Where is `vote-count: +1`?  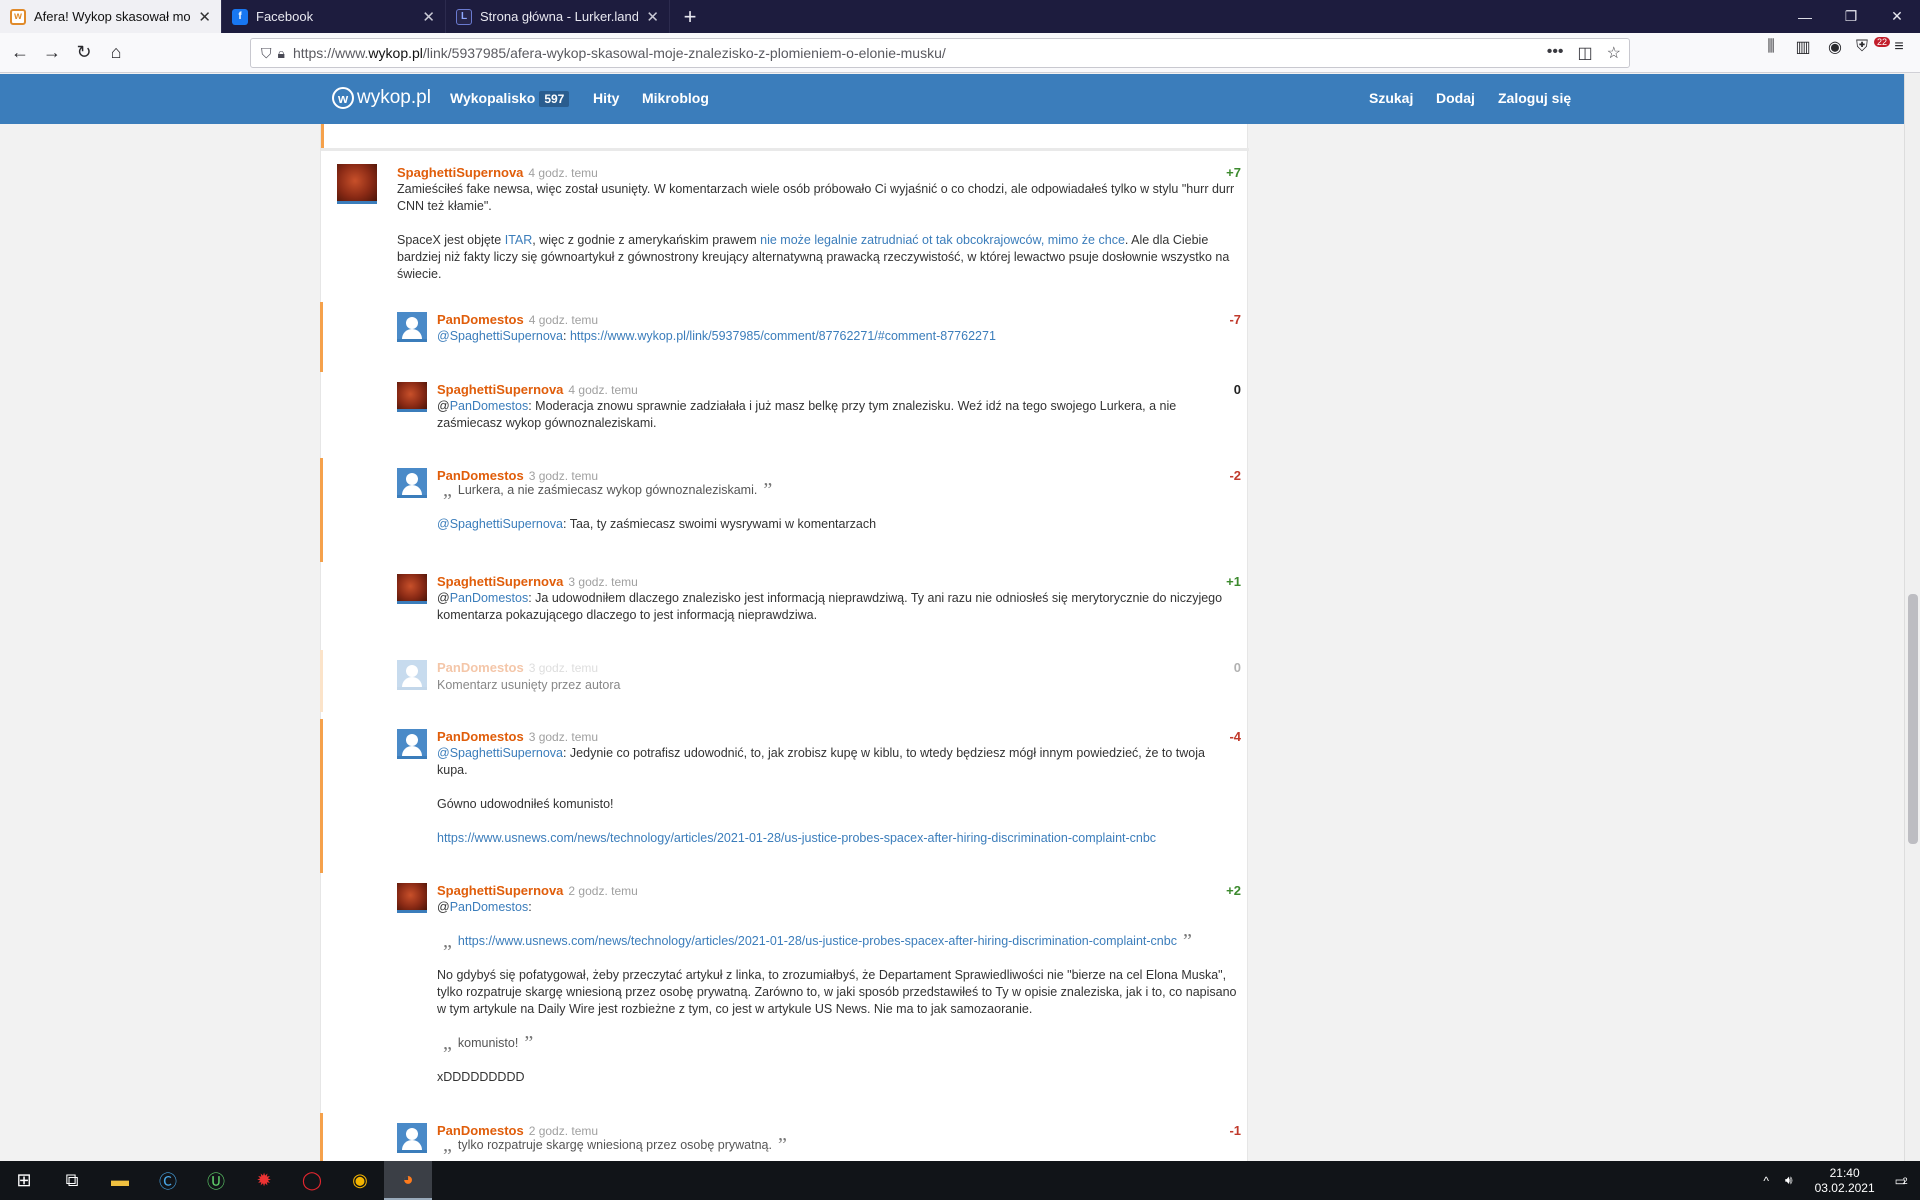
vote-count: +1 is located at coordinates (1233, 581).